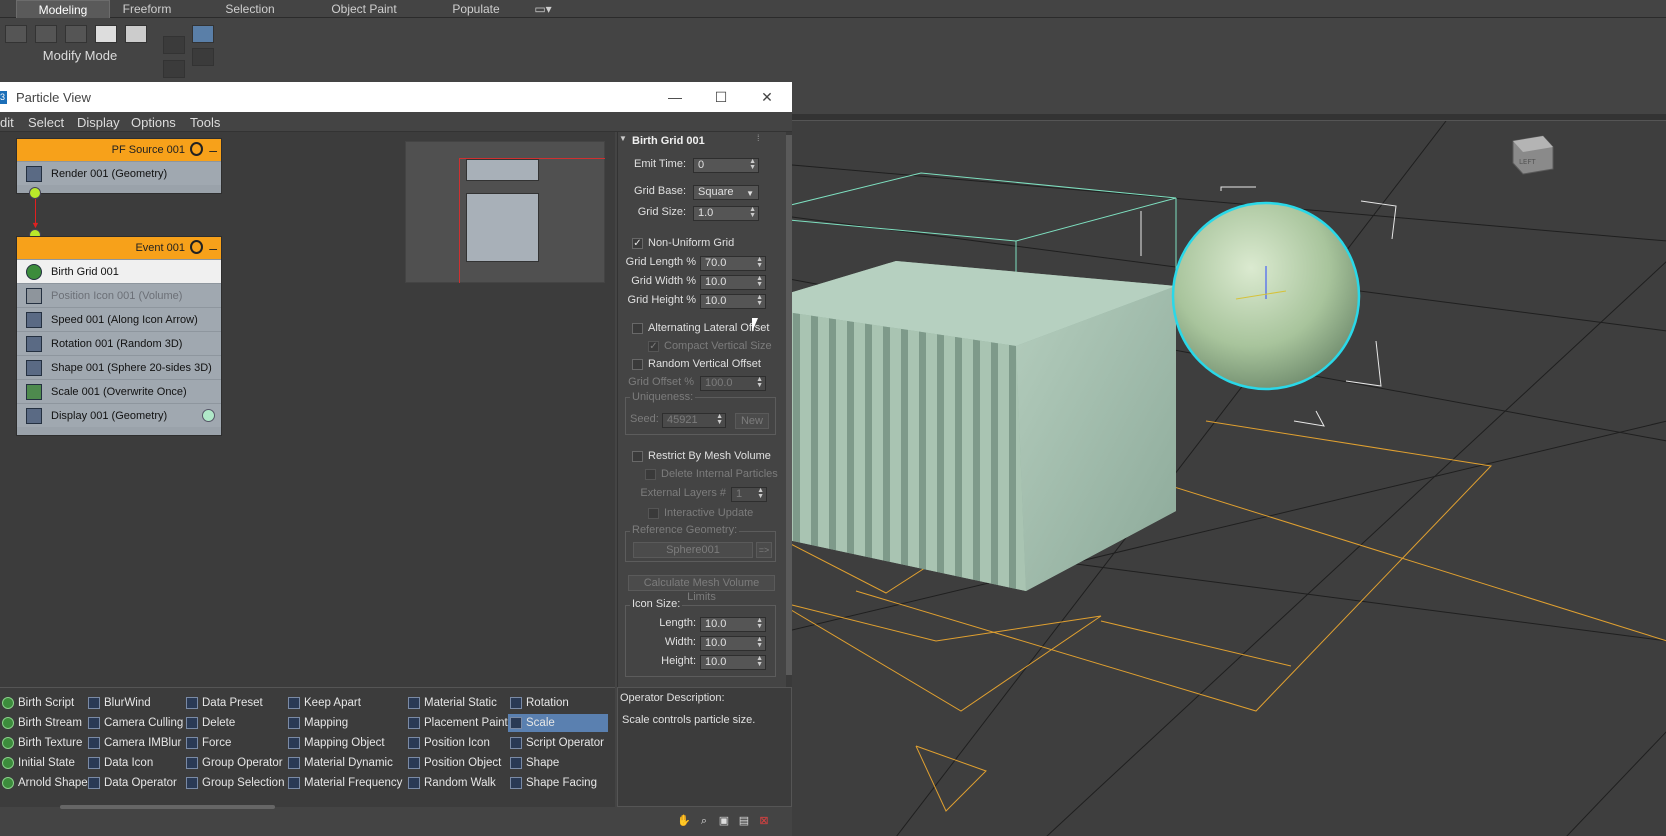  What do you see at coordinates (733, 301) in the screenshot?
I see `grid-height-field: 10.0 ▲ ▼` at bounding box center [733, 301].